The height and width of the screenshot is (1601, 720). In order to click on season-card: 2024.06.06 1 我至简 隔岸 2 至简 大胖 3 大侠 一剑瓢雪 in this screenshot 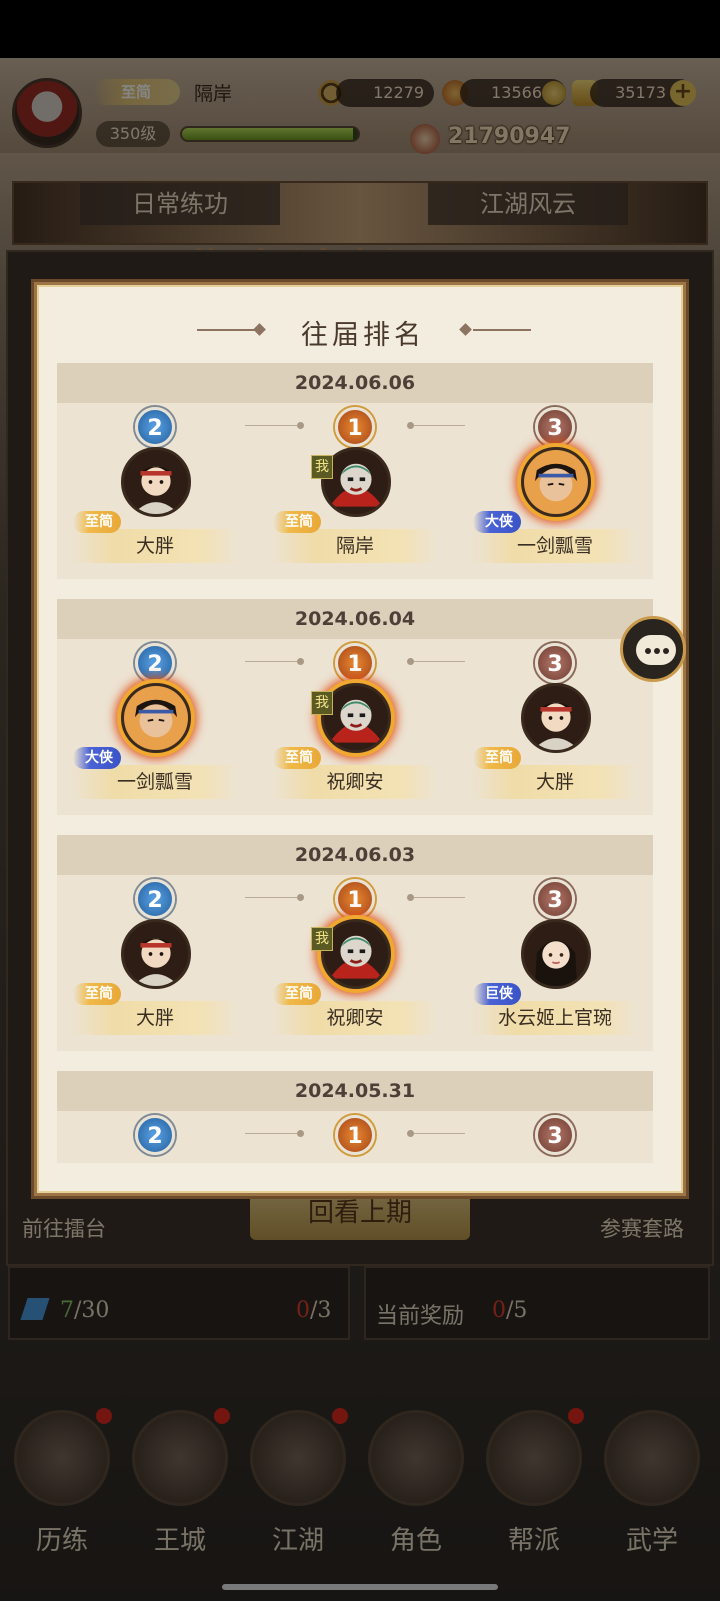, I will do `click(355, 471)`.